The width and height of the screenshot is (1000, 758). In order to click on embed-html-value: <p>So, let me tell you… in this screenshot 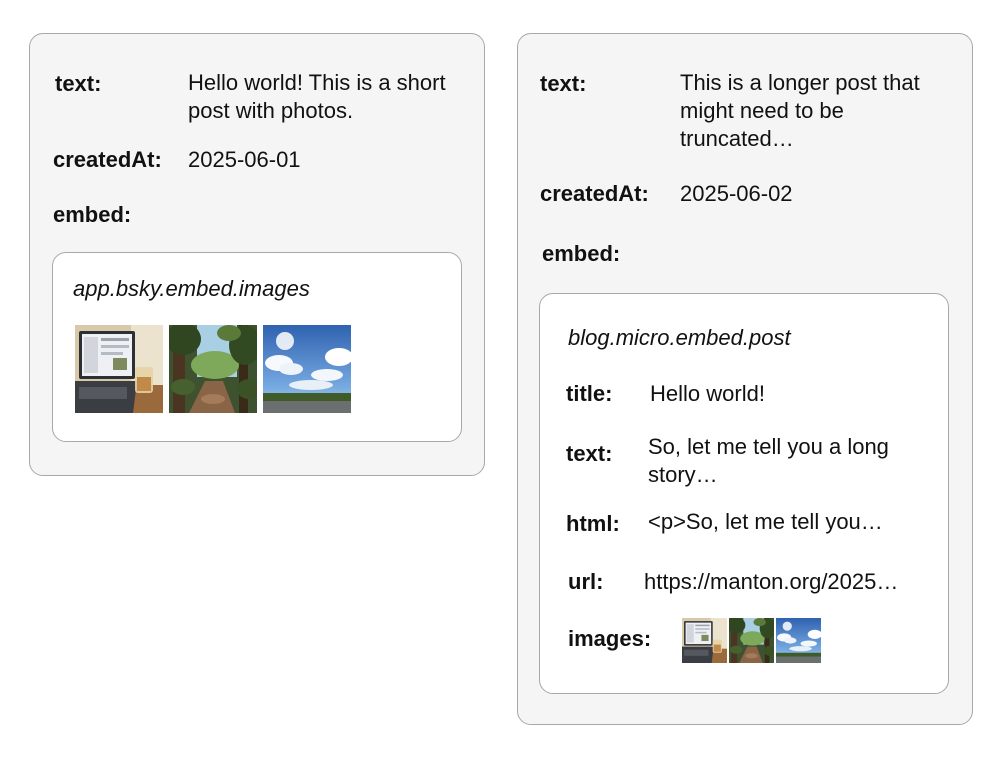, I will do `click(765, 521)`.